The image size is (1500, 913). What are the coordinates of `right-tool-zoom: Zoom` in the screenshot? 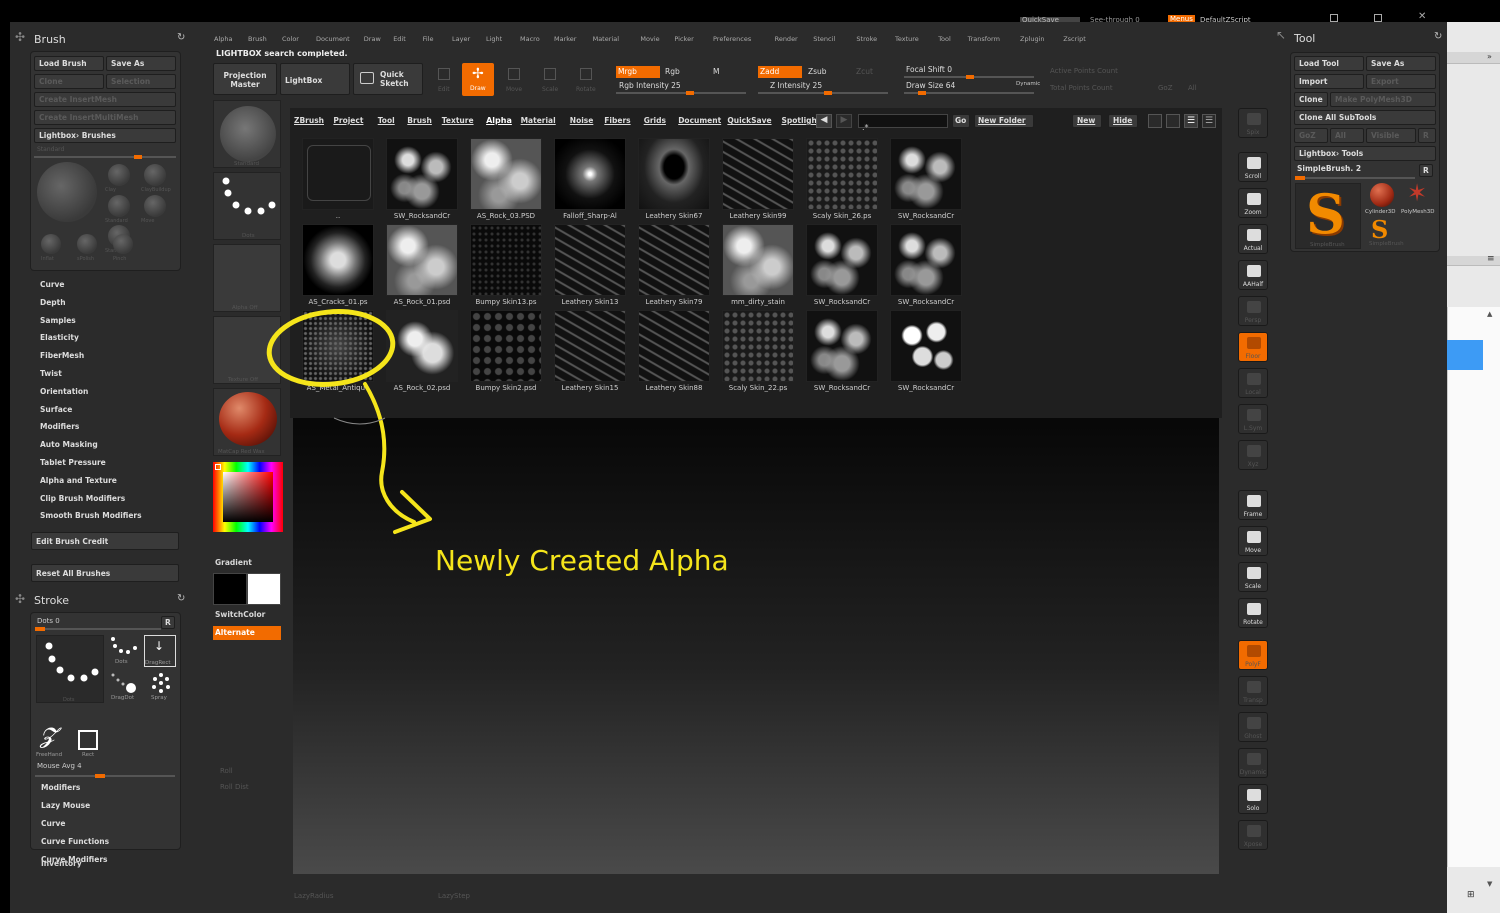 It's located at (1253, 203).